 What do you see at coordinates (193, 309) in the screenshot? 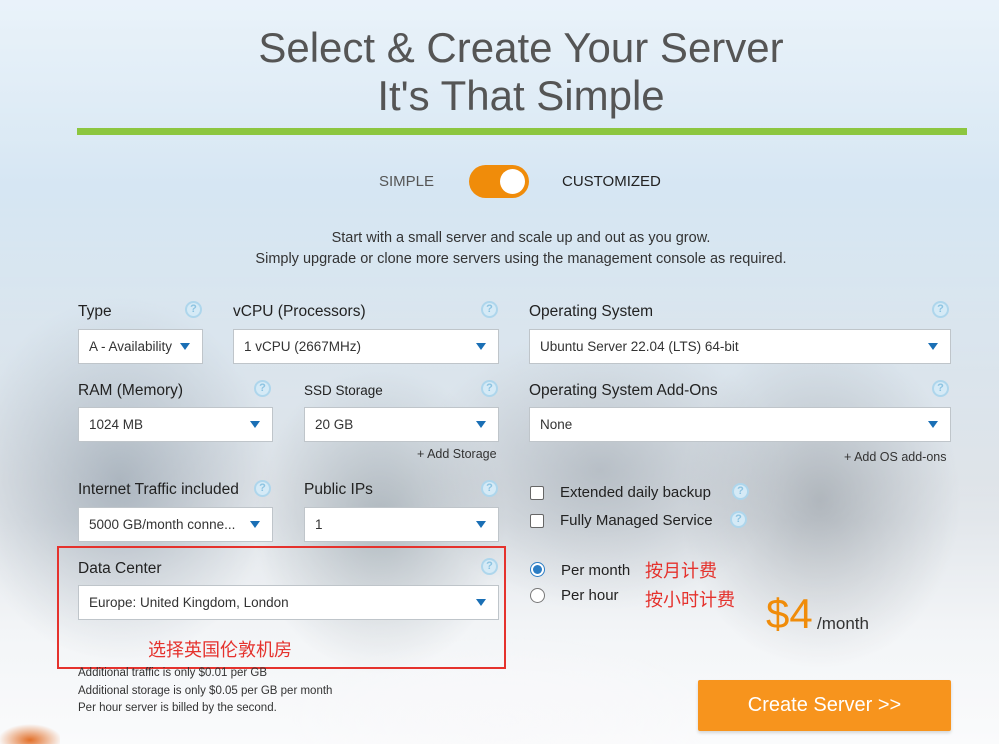
I see `type-help-icon: ?` at bounding box center [193, 309].